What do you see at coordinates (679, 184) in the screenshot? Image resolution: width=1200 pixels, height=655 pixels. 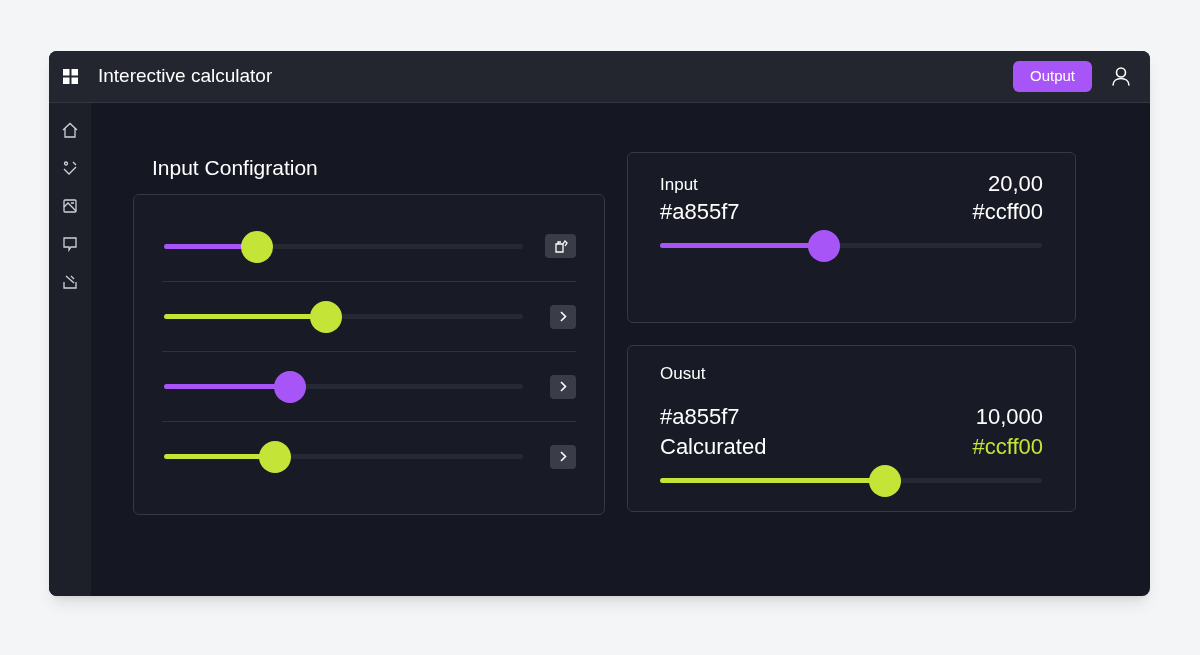 I see `card-label: Input` at bounding box center [679, 184].